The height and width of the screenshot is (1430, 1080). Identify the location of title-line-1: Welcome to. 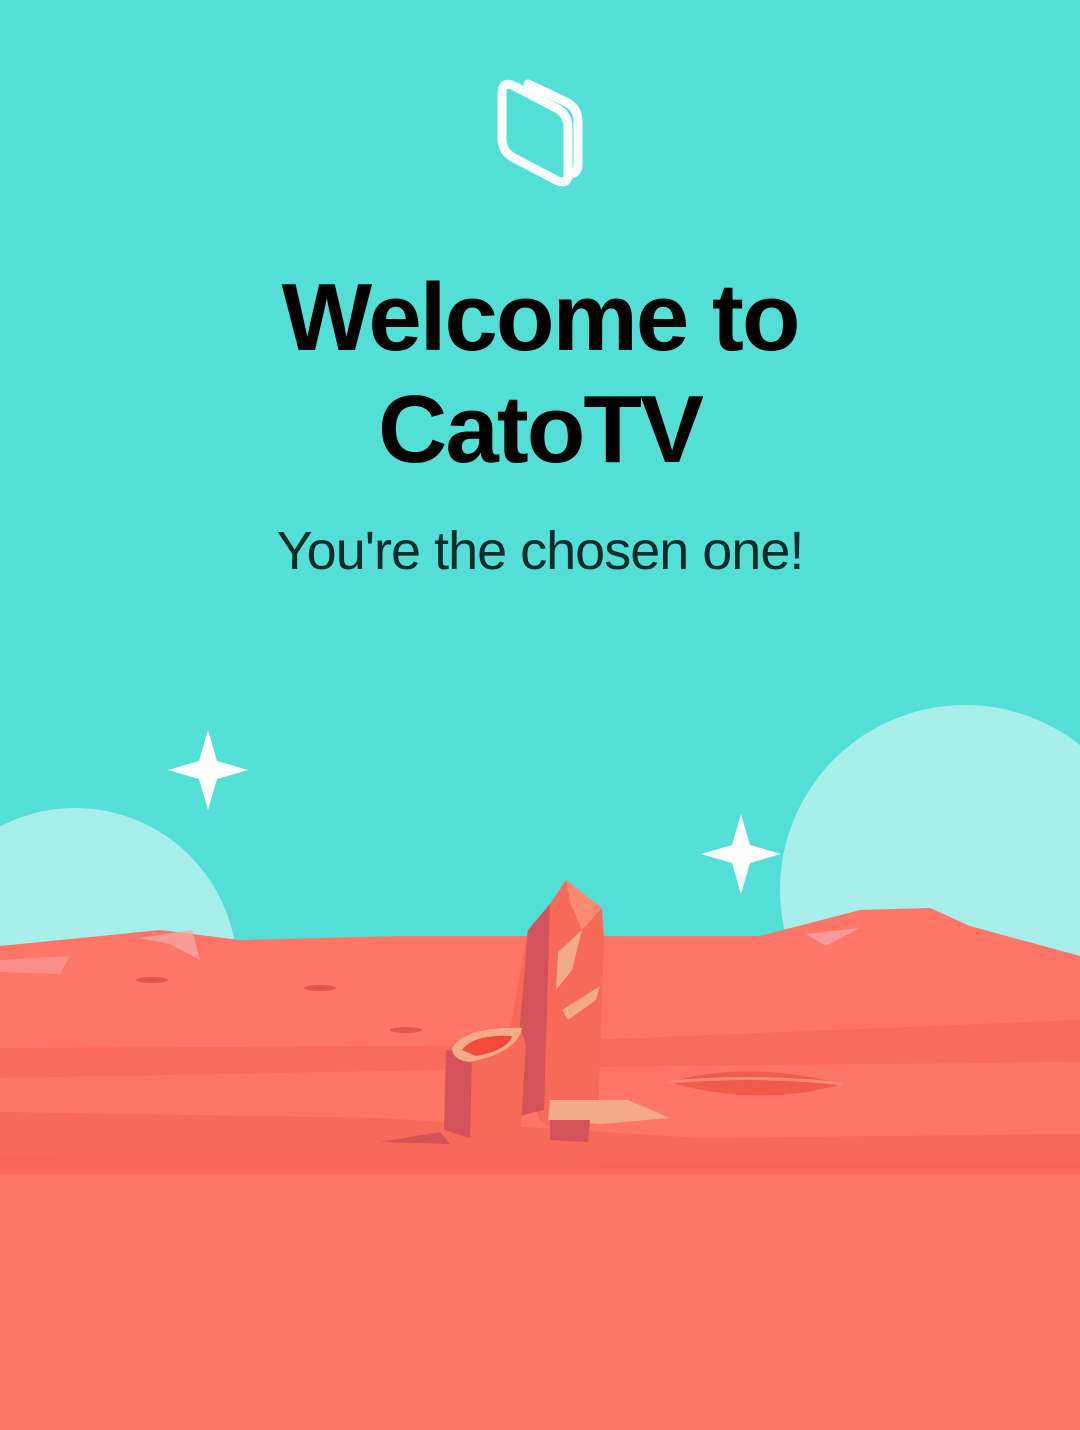
(541, 317).